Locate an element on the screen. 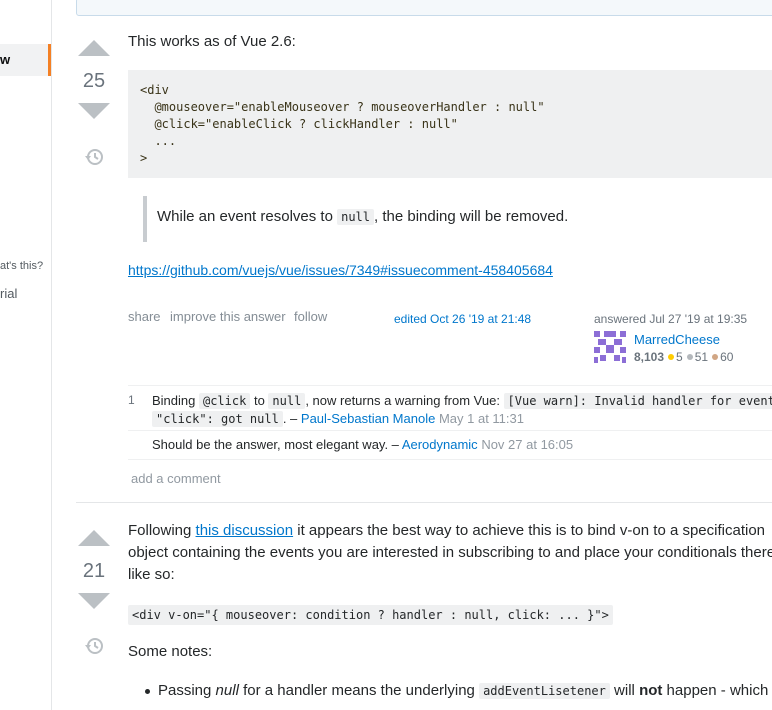  code-line: <div is located at coordinates (154, 90).